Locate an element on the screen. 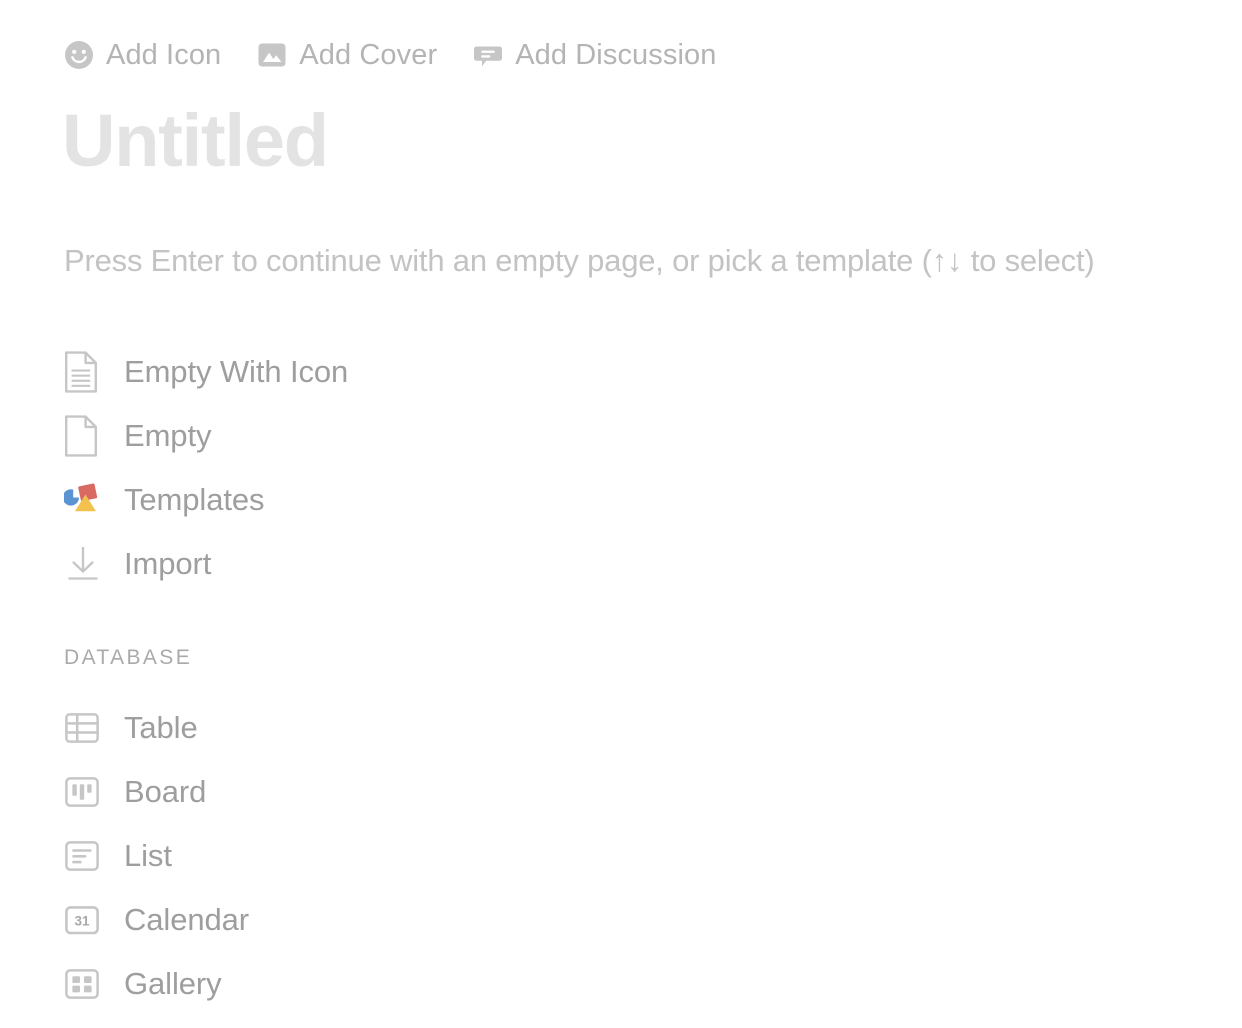 The width and height of the screenshot is (1242, 1028). database-option-label: List is located at coordinates (148, 855).